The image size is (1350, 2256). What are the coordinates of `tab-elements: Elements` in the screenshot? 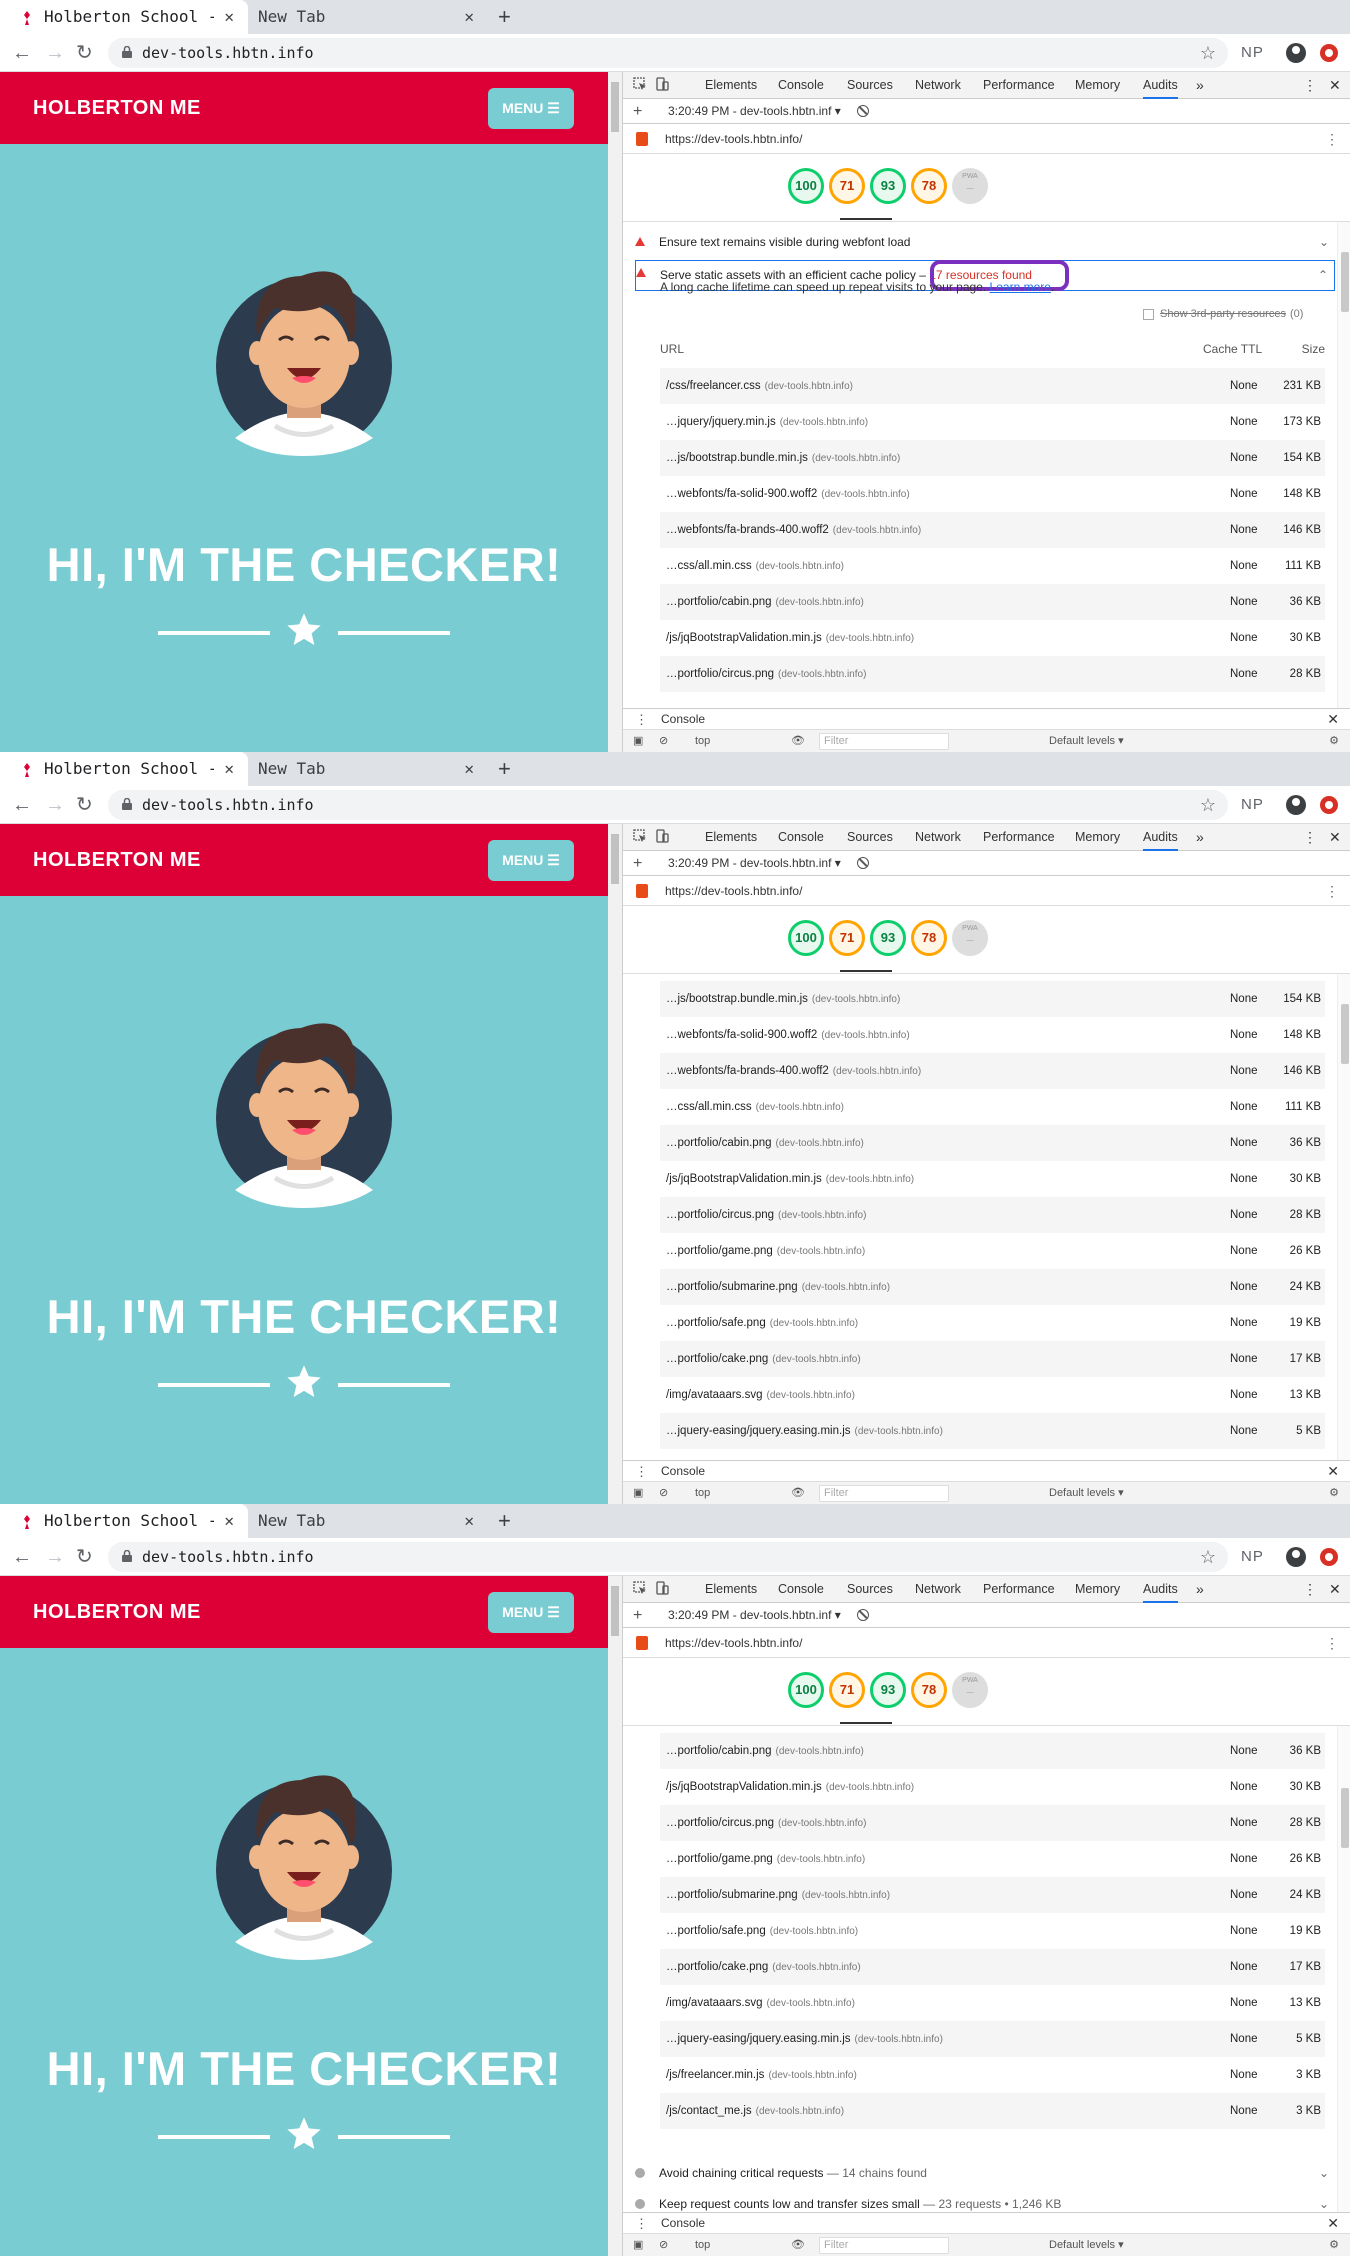 It's located at (731, 837).